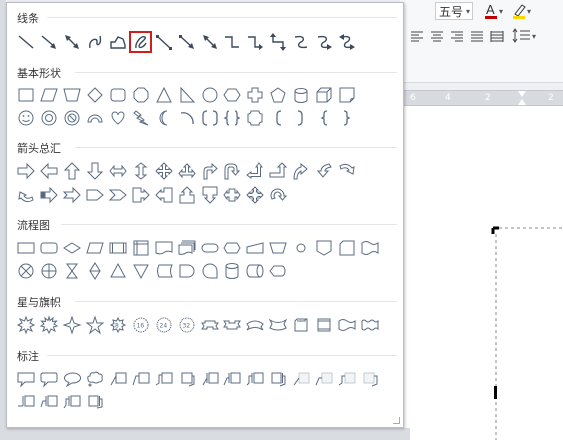  I want to click on donut-icon, so click(49, 118).